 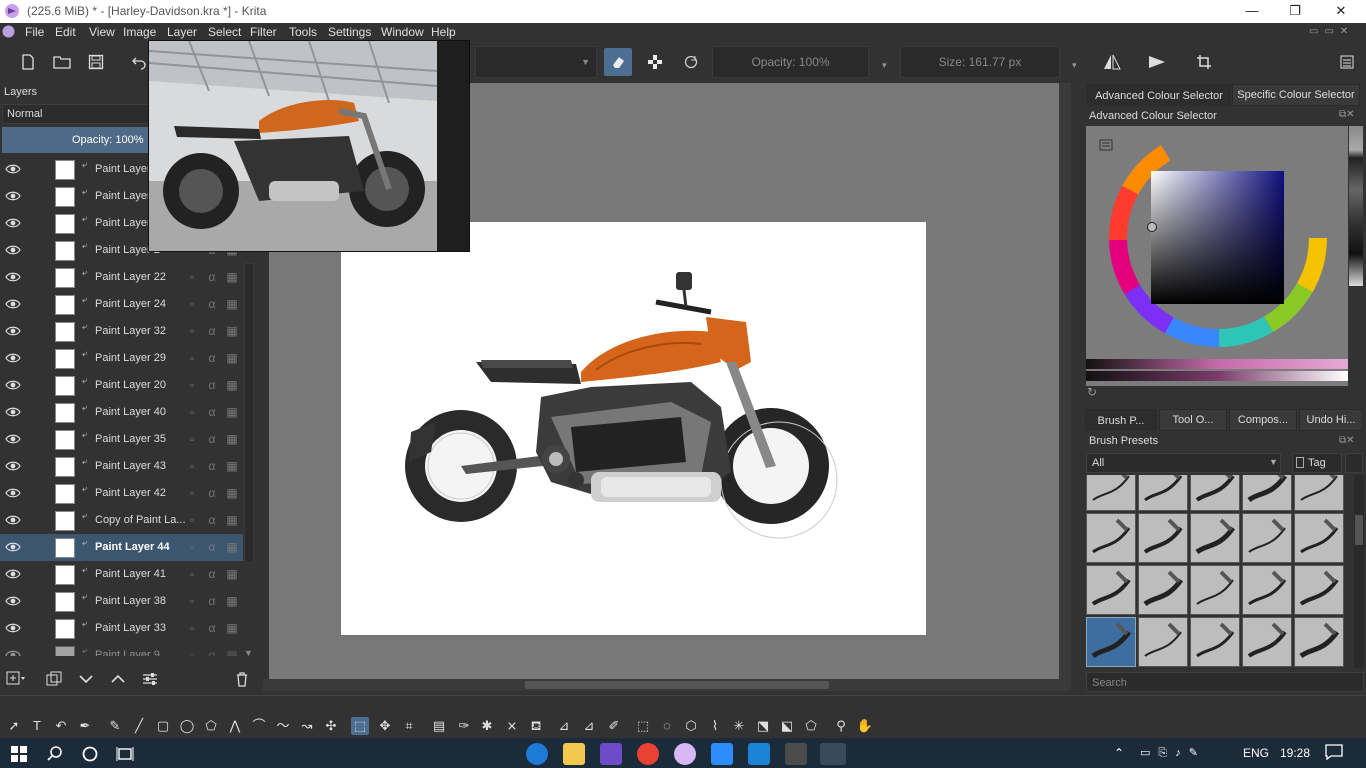 I want to click on layer-list-scrollbar, so click(x=249, y=413).